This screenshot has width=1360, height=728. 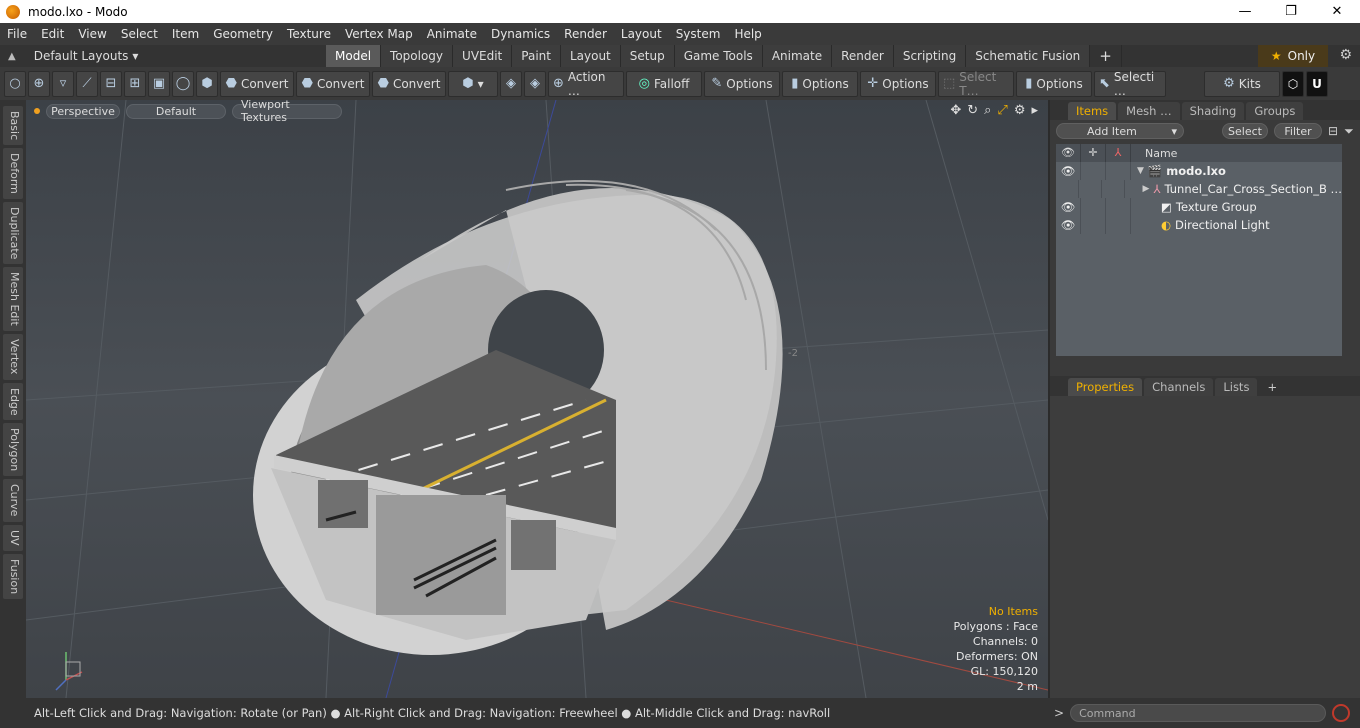 What do you see at coordinates (1317, 83) in the screenshot?
I see `unreal-icon: U` at bounding box center [1317, 83].